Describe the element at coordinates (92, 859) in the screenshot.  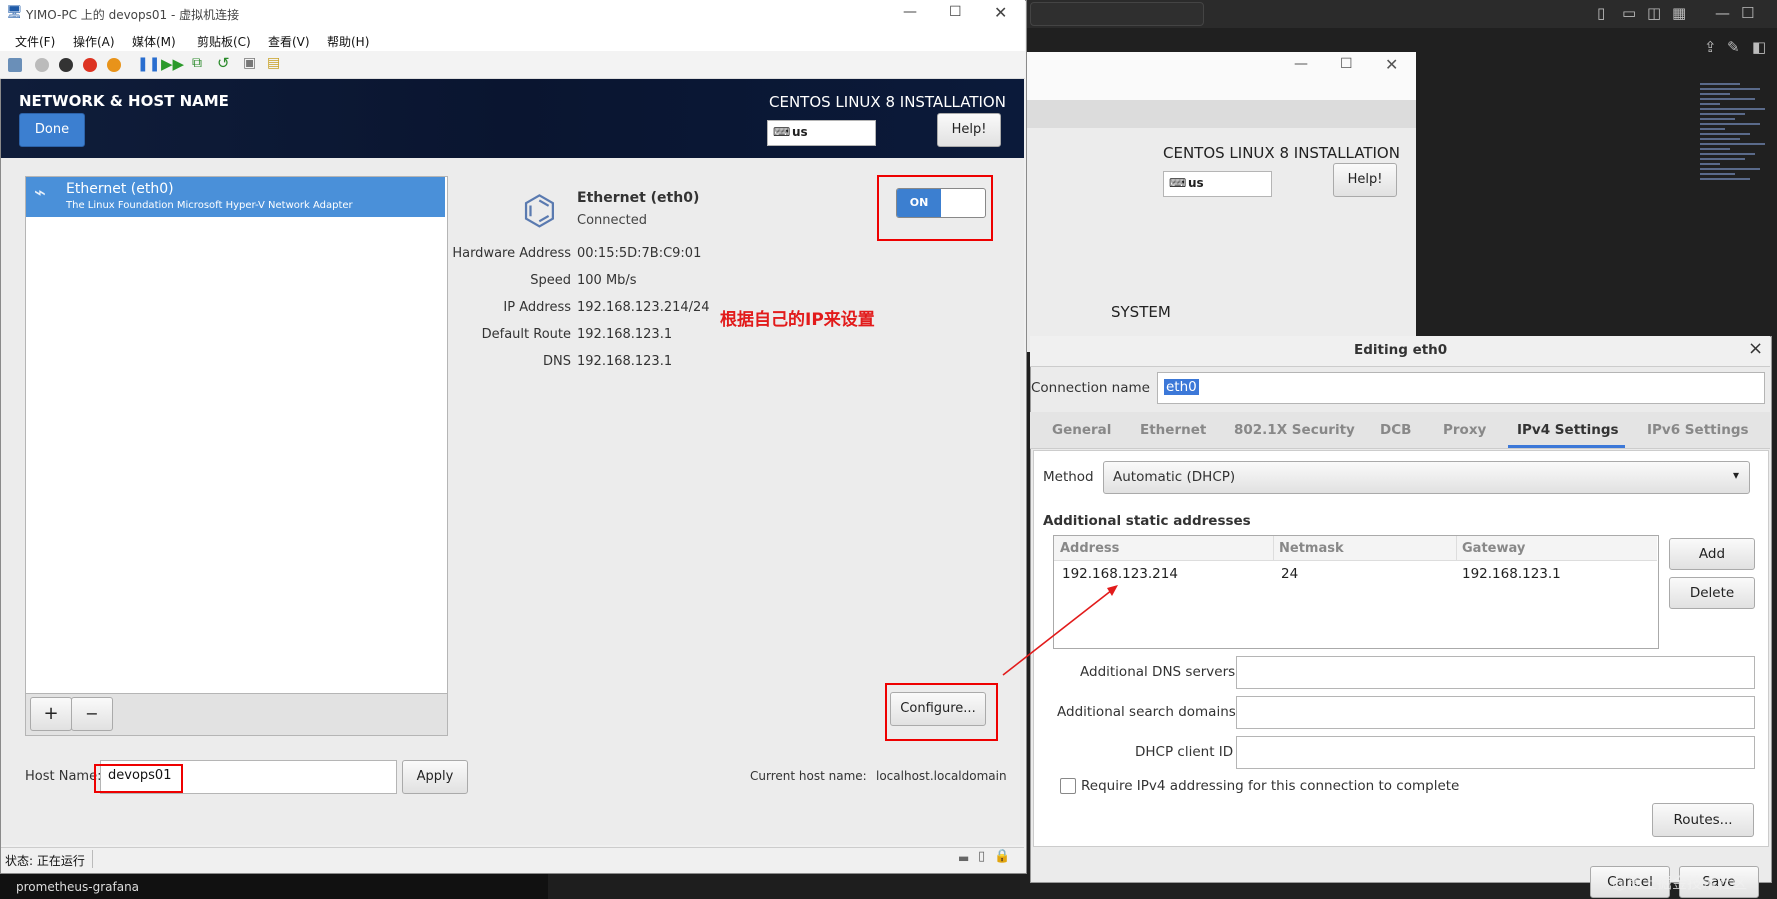
I see `status-divider` at that location.